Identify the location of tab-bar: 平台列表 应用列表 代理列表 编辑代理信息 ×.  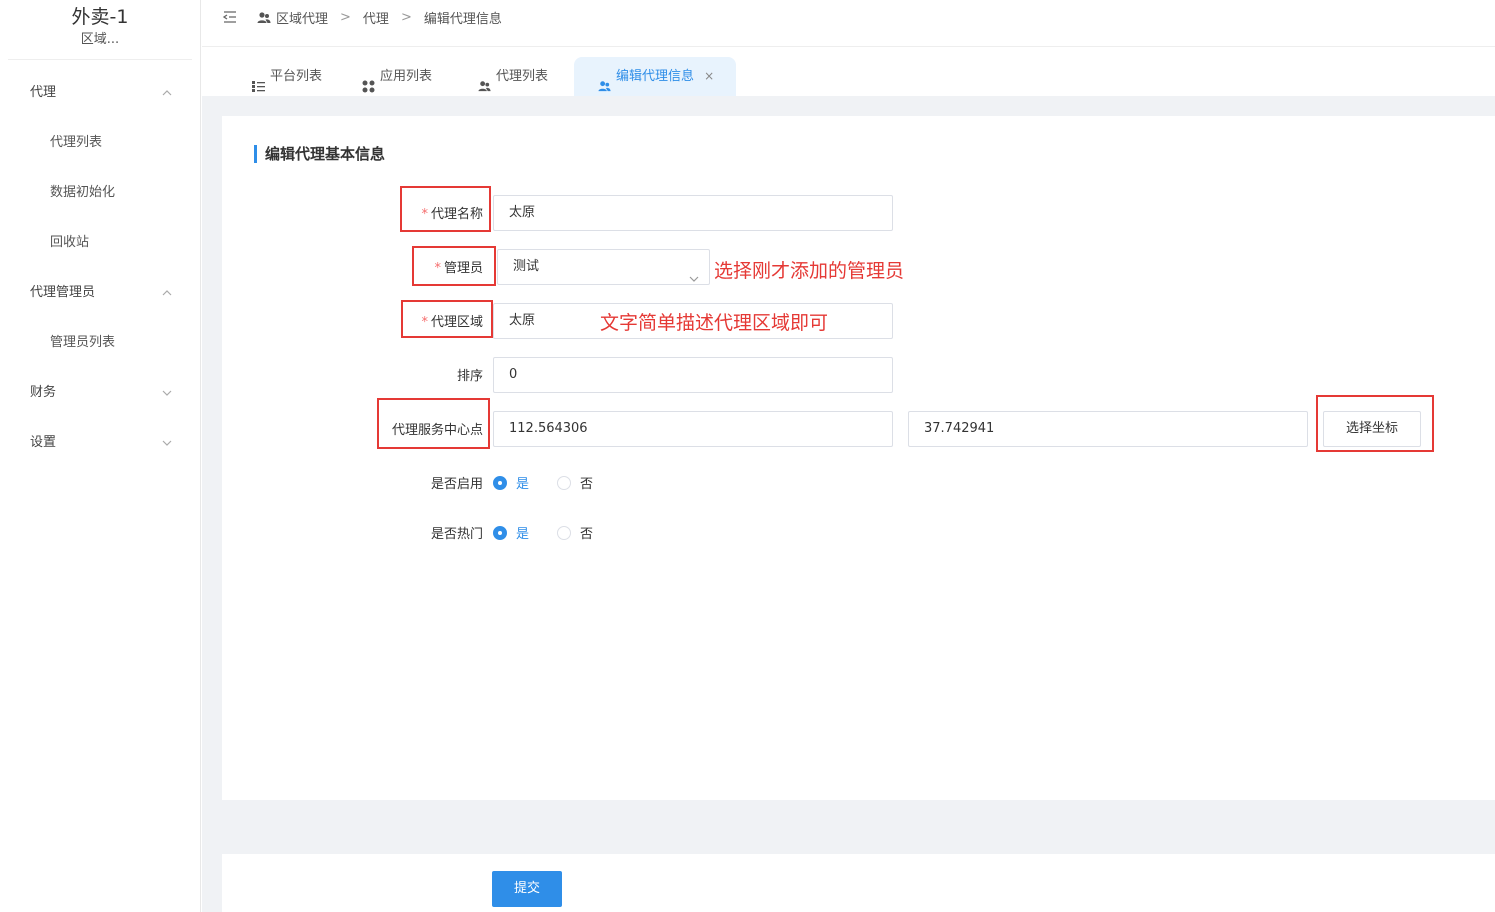
(848, 76).